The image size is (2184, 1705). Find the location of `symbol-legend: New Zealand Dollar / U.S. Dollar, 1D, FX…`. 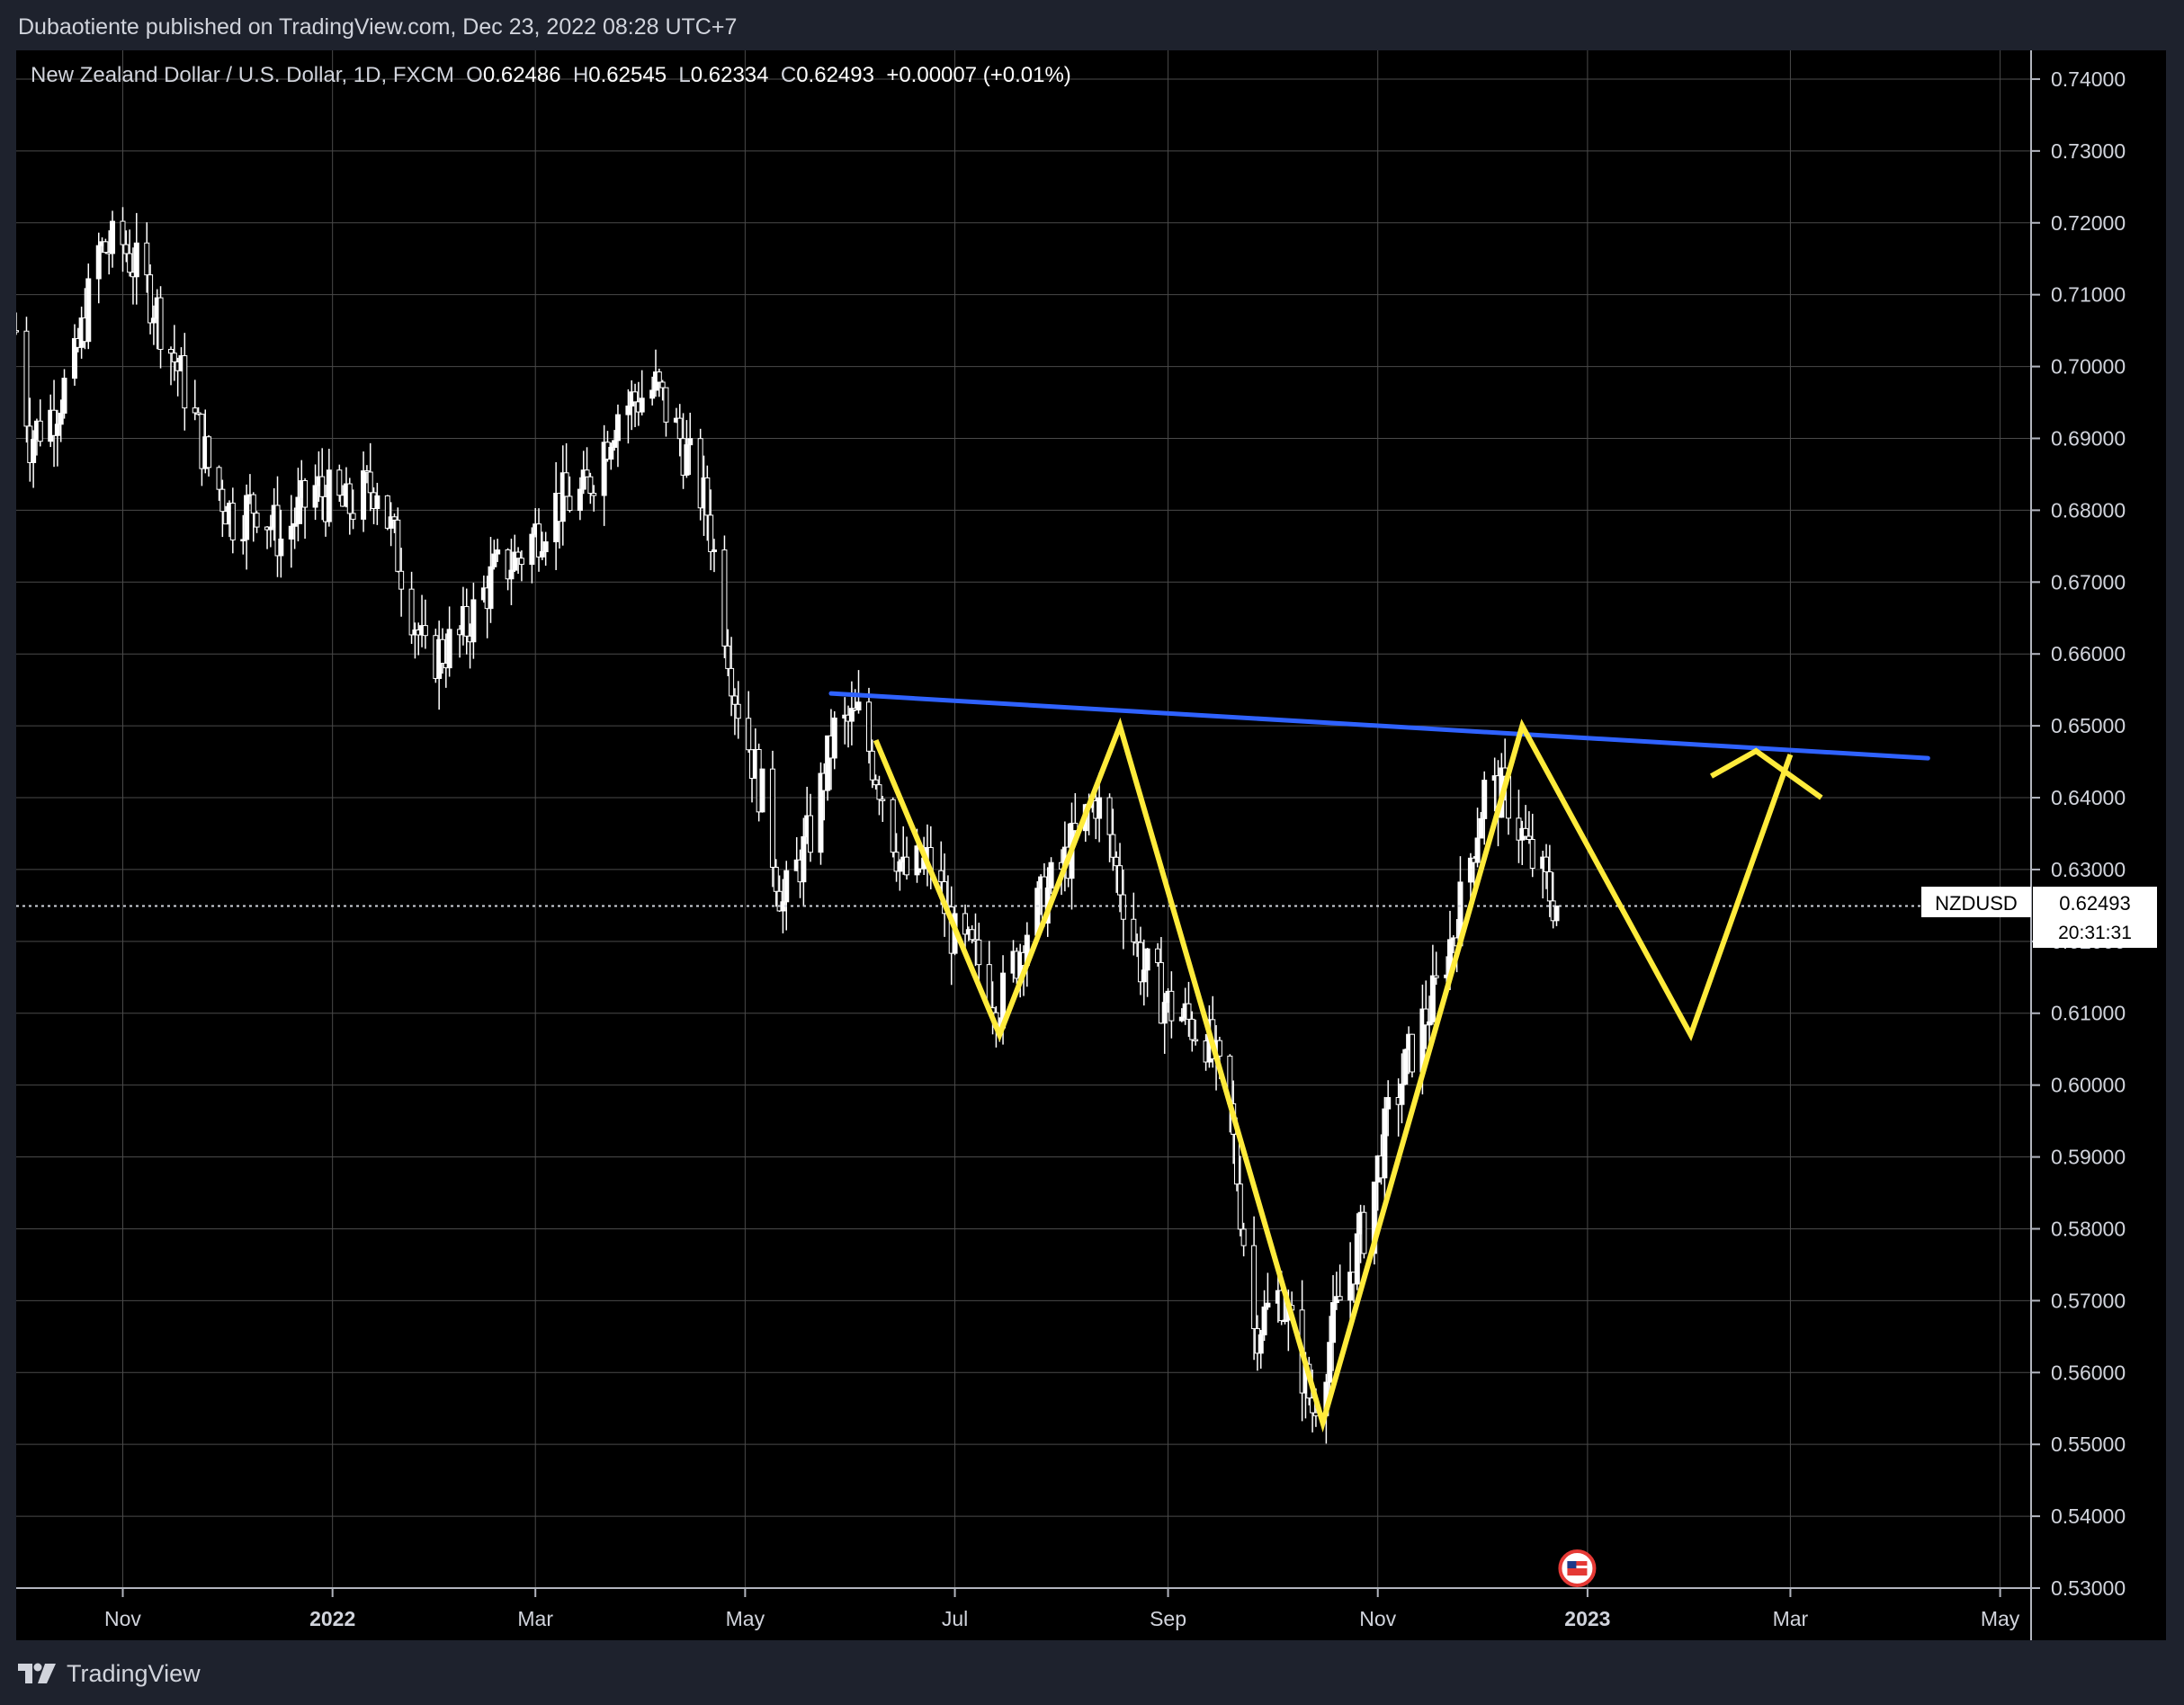

symbol-legend: New Zealand Dollar / U.S. Dollar, 1D, FX… is located at coordinates (551, 75).